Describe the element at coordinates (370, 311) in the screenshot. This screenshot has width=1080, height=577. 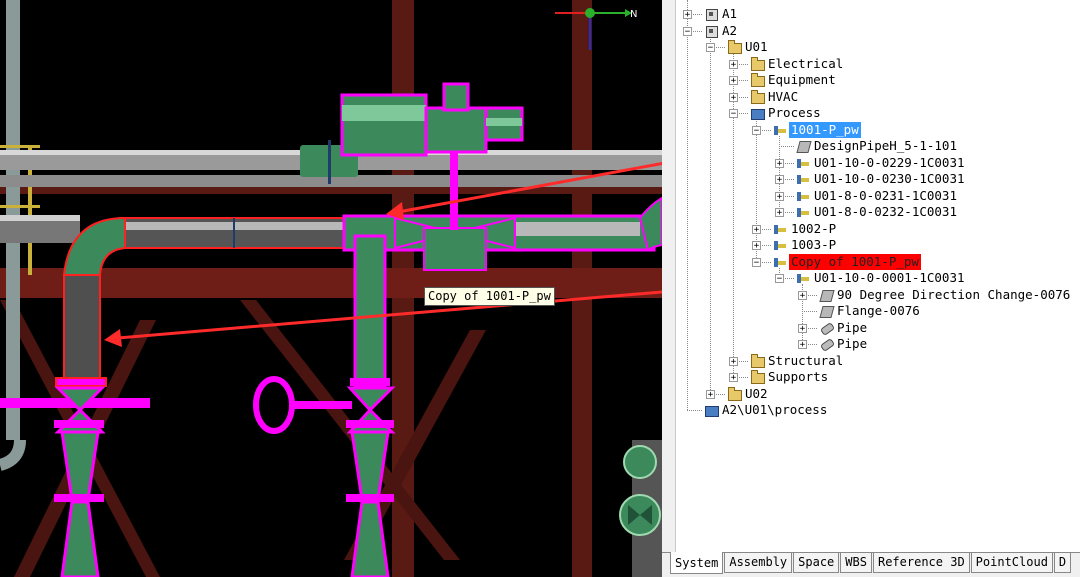
I see `highlighted-vertical-pipe` at that location.